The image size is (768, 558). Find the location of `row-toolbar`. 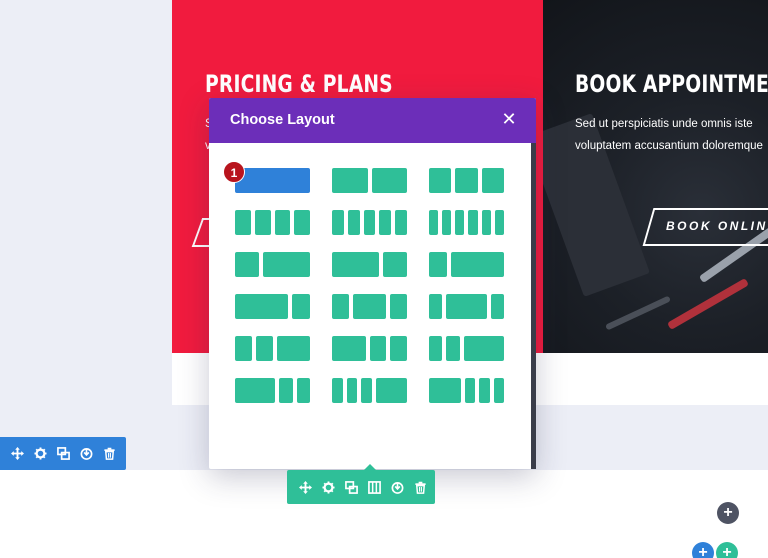

row-toolbar is located at coordinates (63, 453).